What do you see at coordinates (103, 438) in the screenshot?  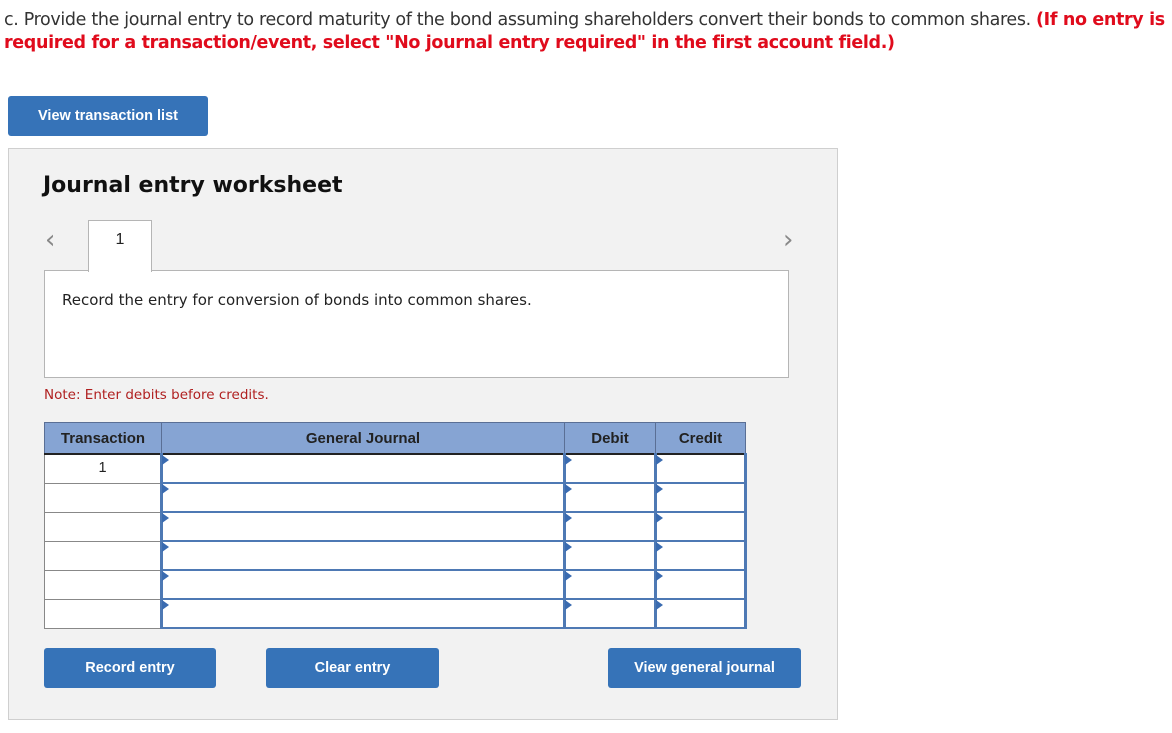 I see `header-transaction: Transaction` at bounding box center [103, 438].